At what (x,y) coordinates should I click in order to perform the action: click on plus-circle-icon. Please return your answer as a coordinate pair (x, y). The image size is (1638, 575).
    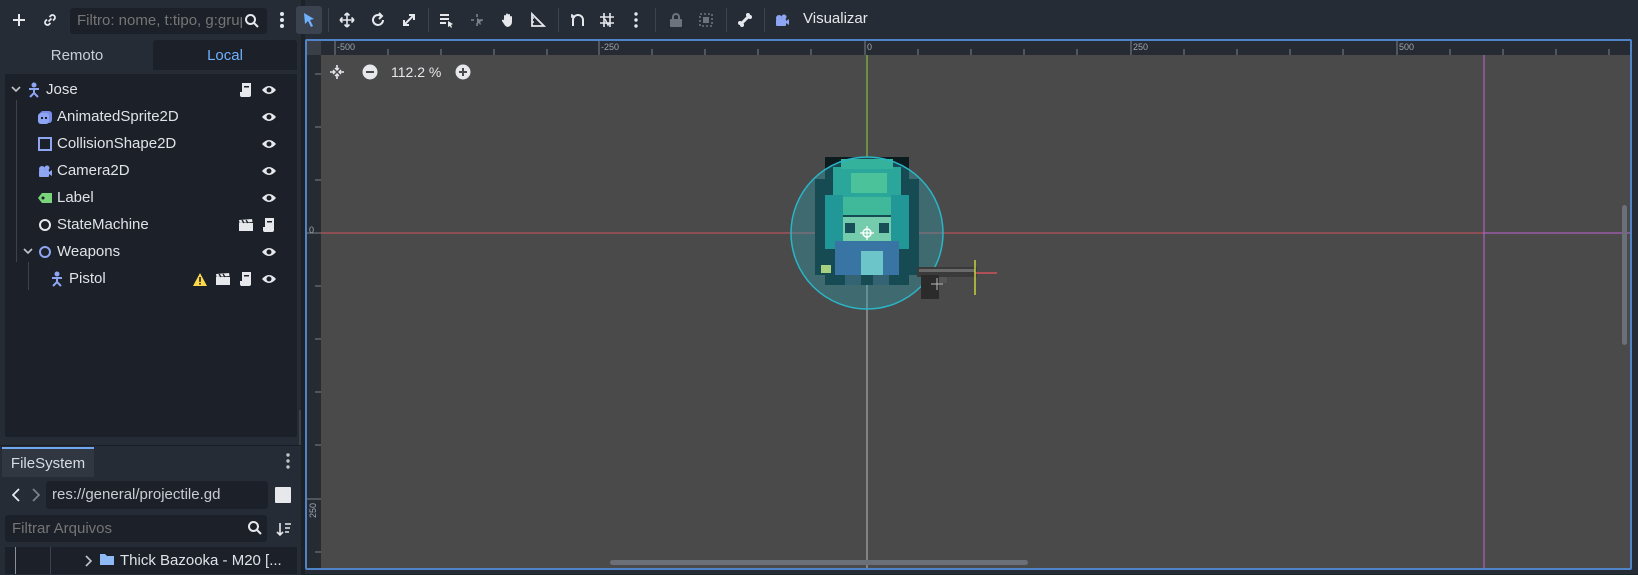
    Looking at the image, I should click on (463, 72).